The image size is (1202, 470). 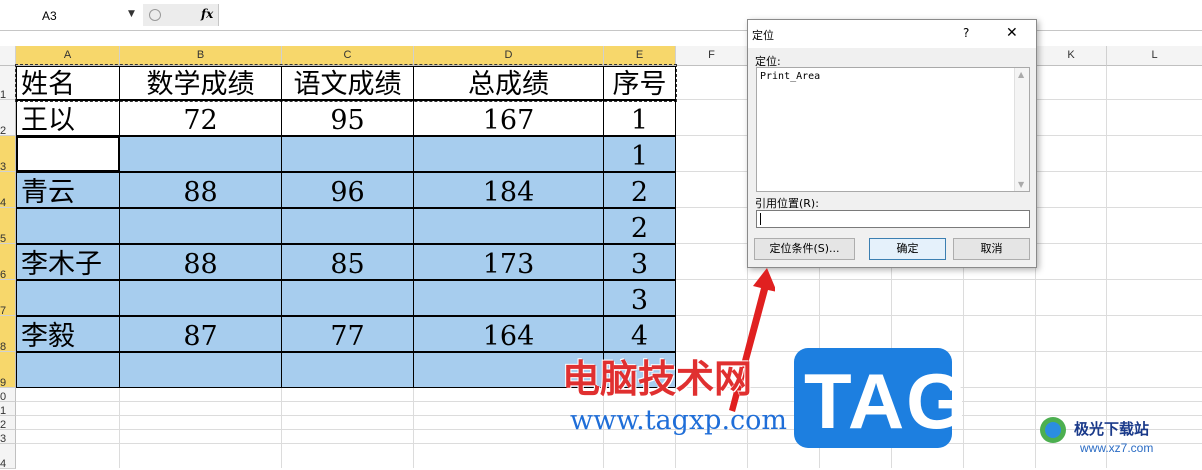 I want to click on corner-watermark-url: www.xz7.com, so click(x=1117, y=448).